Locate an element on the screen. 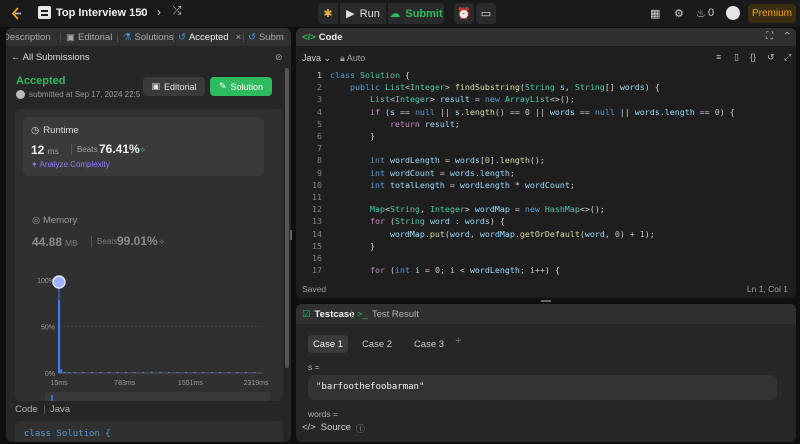 This screenshot has width=800, height=444. reset-icon: ↺ is located at coordinates (771, 57).